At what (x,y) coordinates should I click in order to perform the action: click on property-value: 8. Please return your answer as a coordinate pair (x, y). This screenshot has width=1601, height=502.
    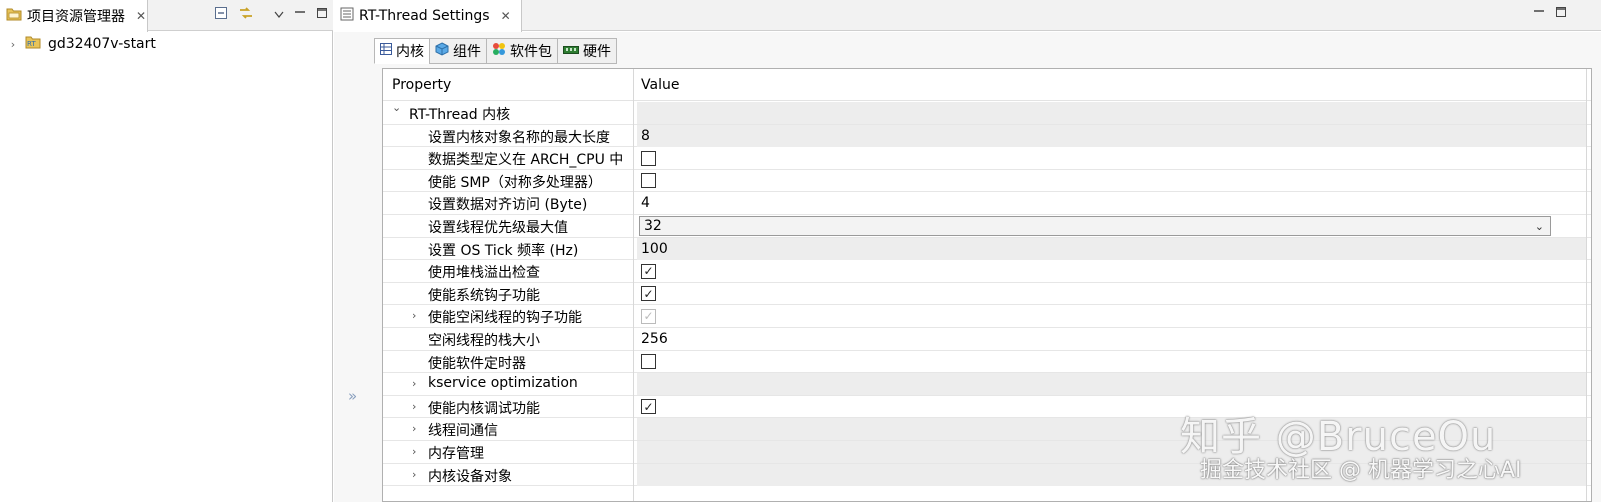
    Looking at the image, I should click on (645, 136).